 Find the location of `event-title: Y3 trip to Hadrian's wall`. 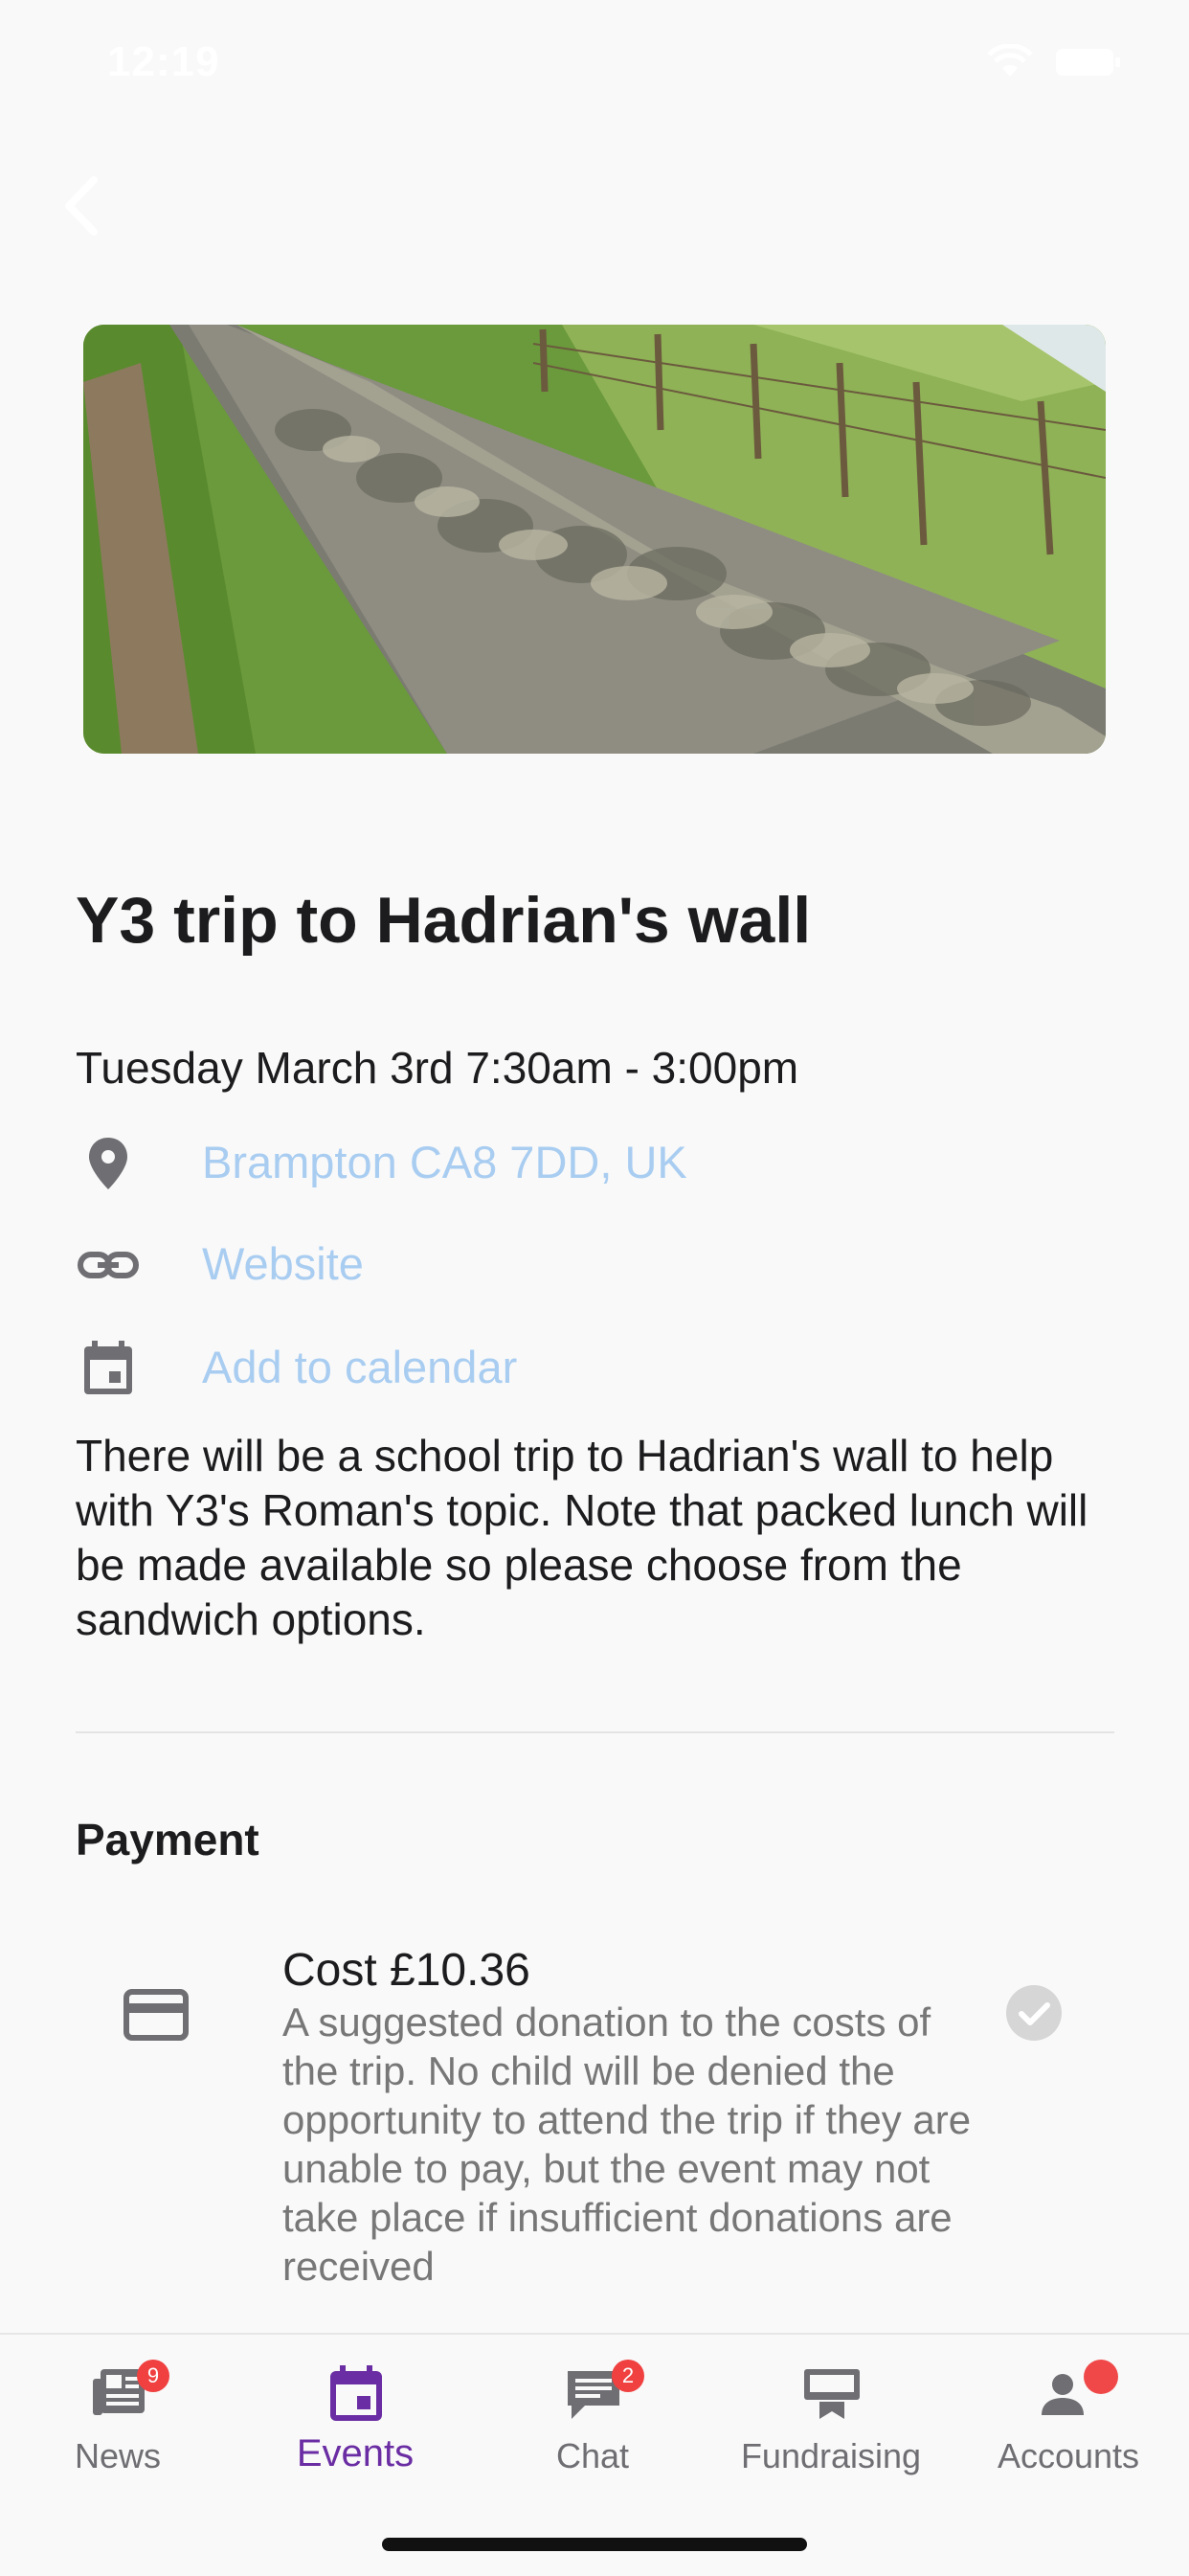

event-title: Y3 trip to Hadrian's wall is located at coordinates (444, 920).